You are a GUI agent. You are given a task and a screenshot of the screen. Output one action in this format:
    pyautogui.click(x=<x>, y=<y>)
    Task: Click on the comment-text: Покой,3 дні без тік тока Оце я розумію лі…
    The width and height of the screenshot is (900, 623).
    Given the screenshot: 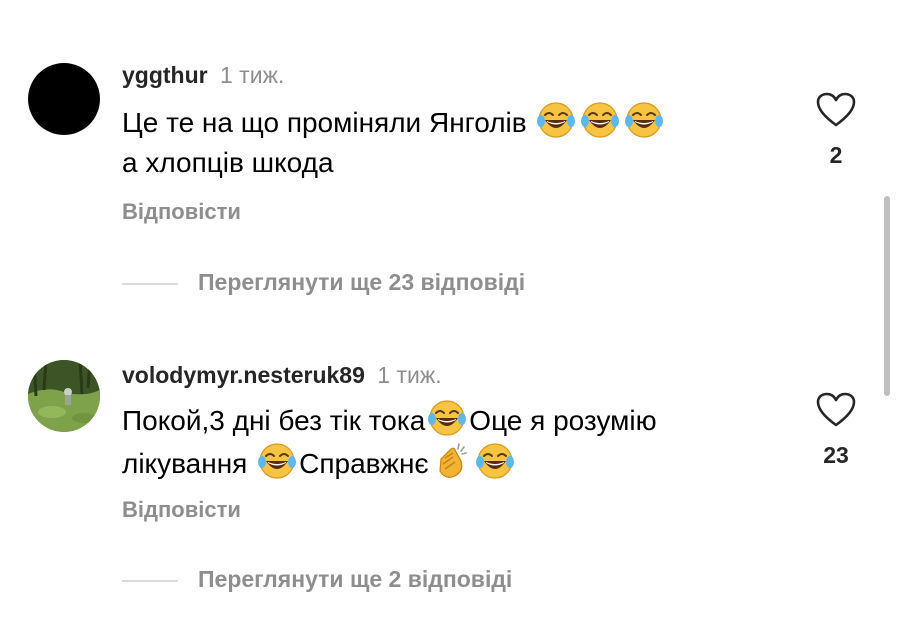 What is the action you would take?
    pyautogui.click(x=447, y=441)
    